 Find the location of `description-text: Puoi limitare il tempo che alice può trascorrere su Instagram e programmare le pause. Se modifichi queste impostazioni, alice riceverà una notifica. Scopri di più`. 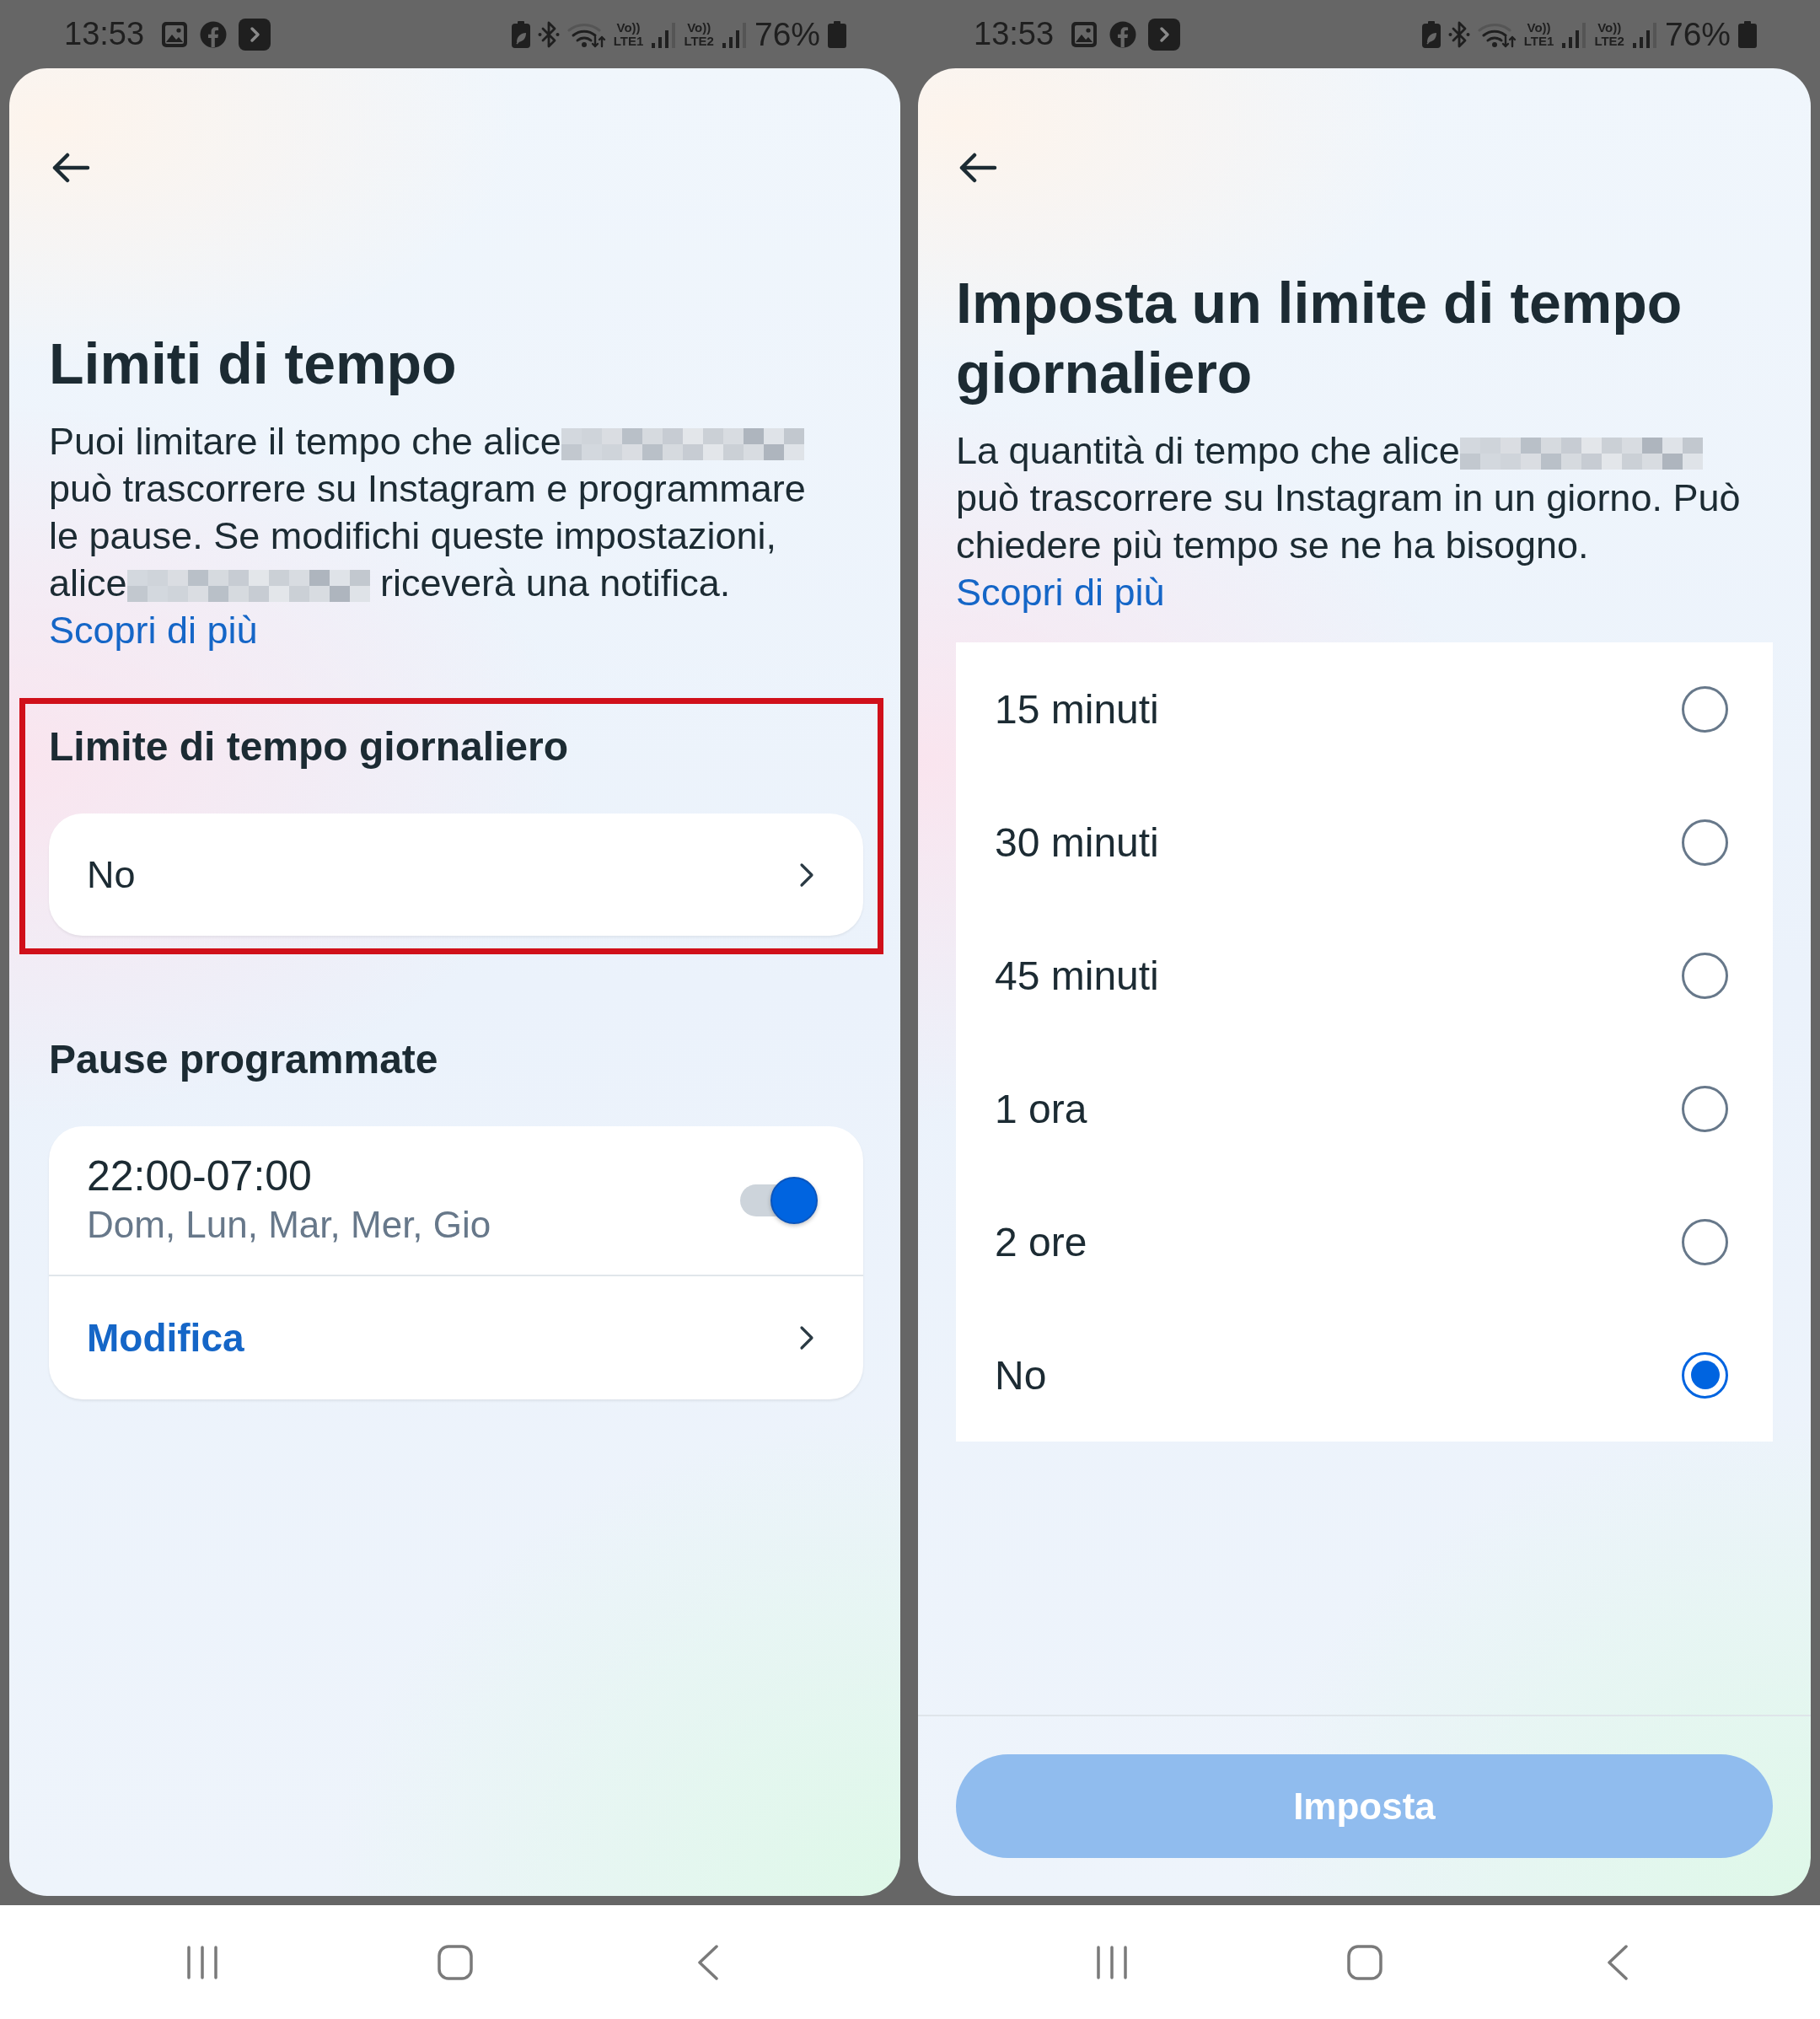

description-text: Puoi limitare il tempo che alice può trascorrere su Instagram e programmare le pause. Se modifichi queste impostazioni, alice riceverà una notifica. Scopri di più is located at coordinates (428, 536).